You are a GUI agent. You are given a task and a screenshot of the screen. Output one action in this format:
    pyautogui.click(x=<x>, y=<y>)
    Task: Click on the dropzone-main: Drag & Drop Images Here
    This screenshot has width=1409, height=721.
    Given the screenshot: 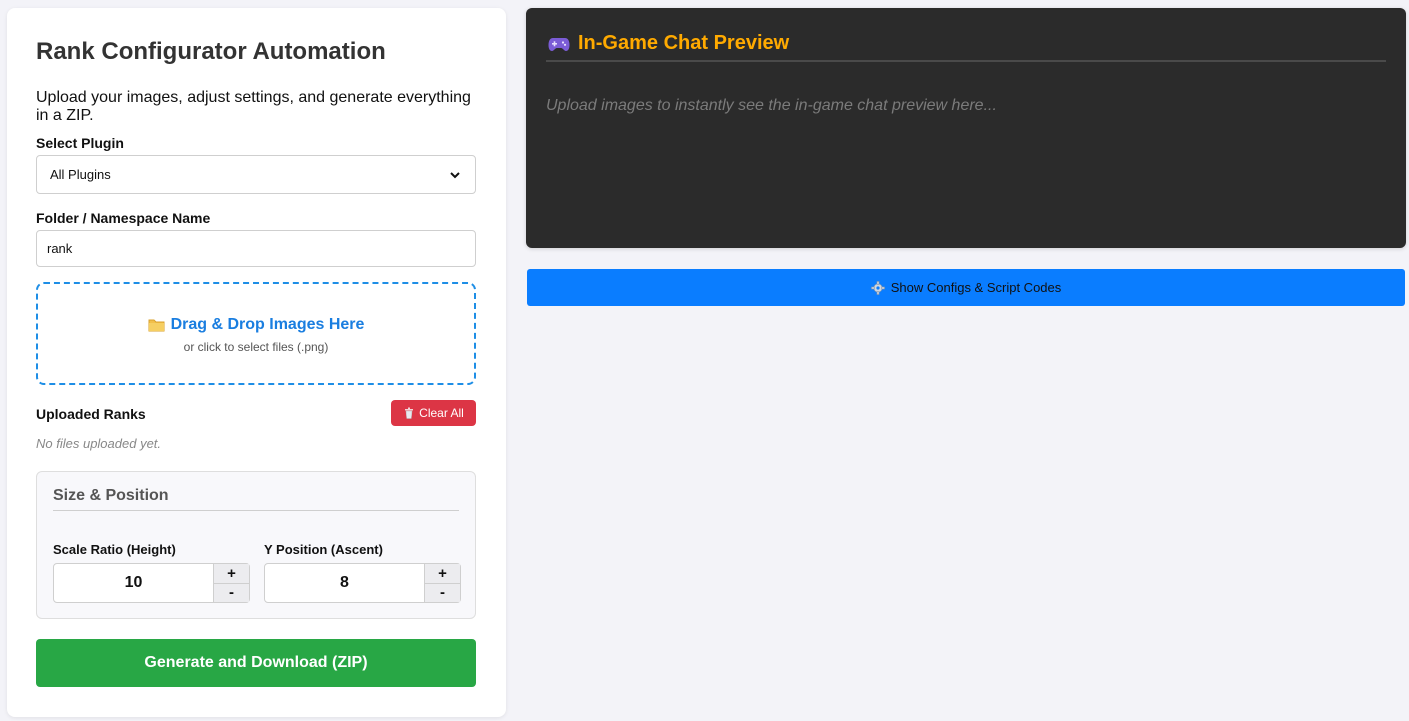 What is the action you would take?
    pyautogui.click(x=256, y=325)
    